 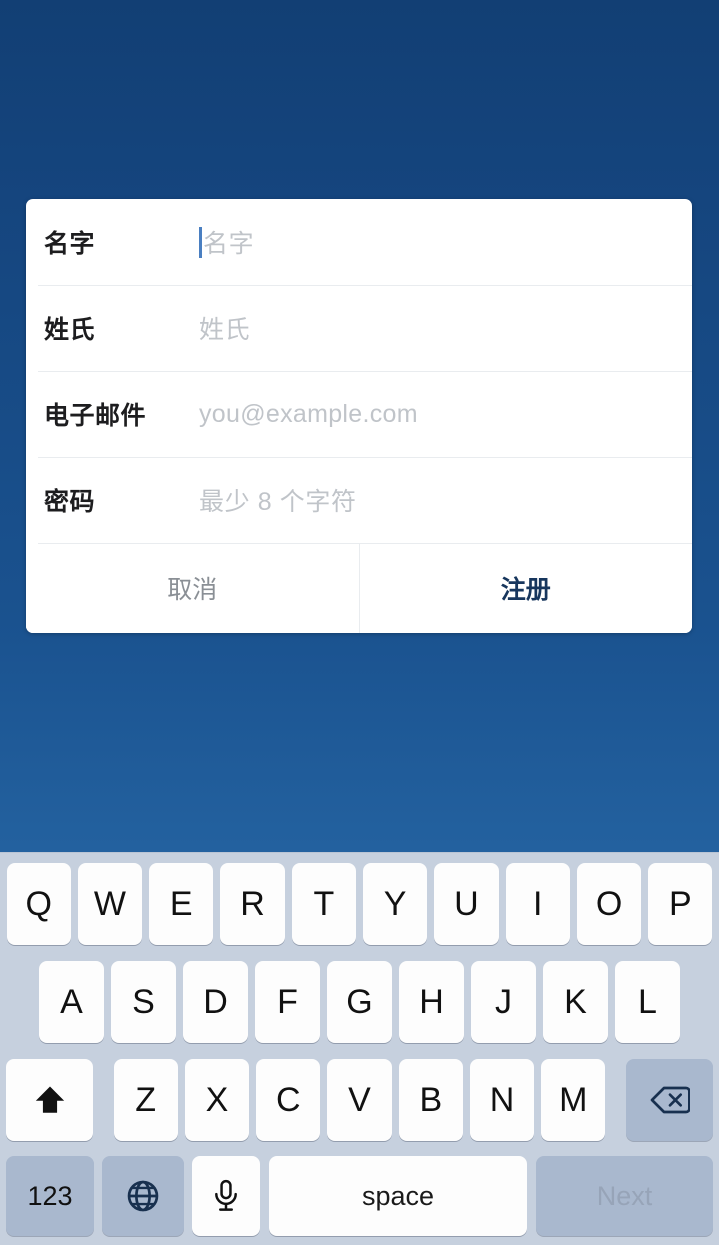 I want to click on keyboard-row-3: Z X C V B N M, so click(x=359, y=1100).